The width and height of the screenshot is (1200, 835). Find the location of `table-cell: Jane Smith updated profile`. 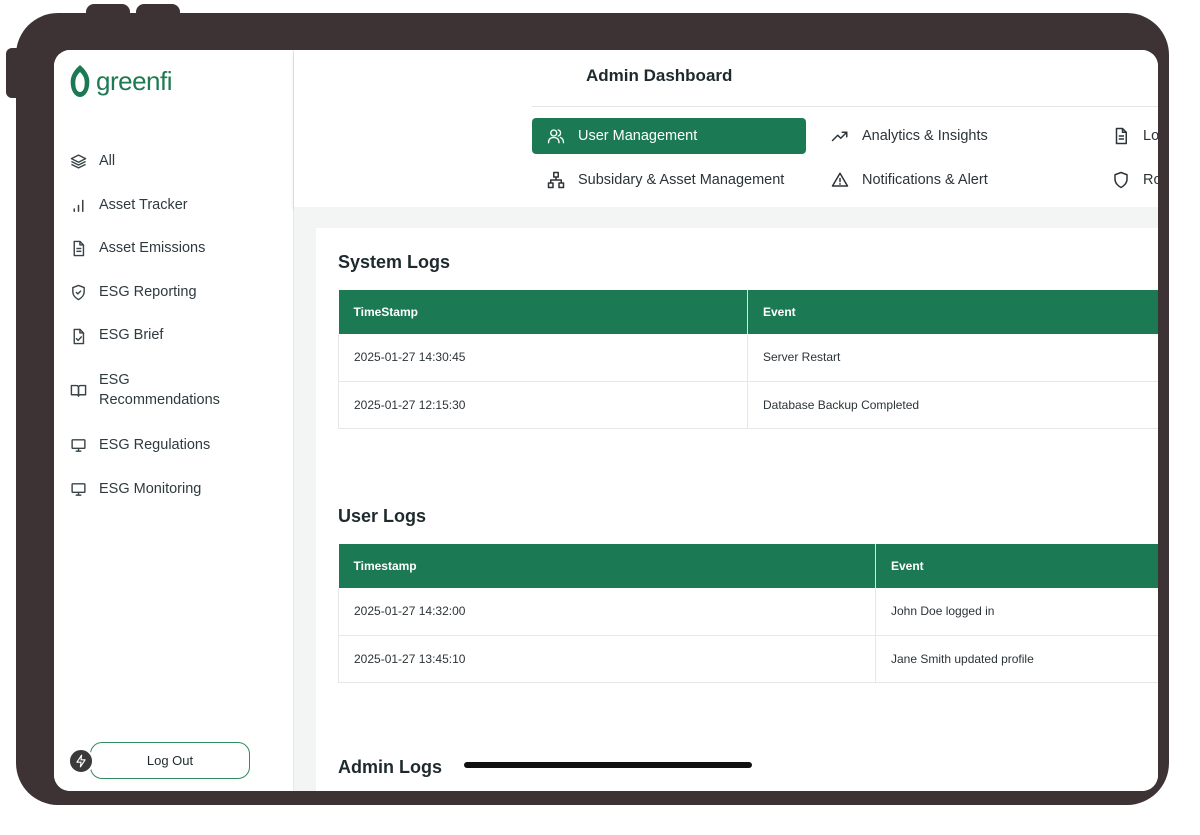

table-cell: Jane Smith updated profile is located at coordinates (1016, 659).